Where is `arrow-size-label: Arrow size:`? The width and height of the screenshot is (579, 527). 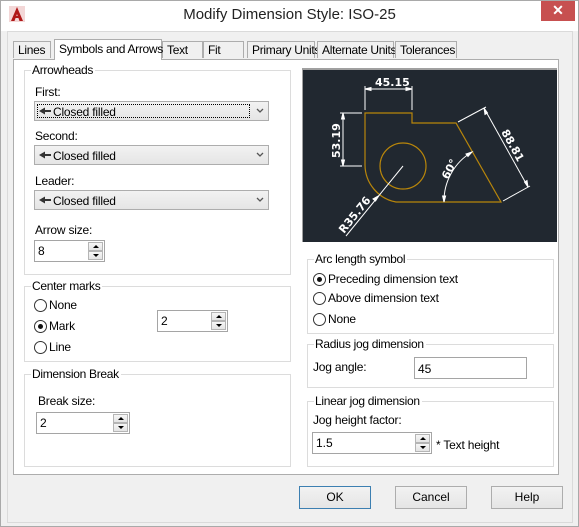
arrow-size-label: Arrow size: is located at coordinates (64, 230).